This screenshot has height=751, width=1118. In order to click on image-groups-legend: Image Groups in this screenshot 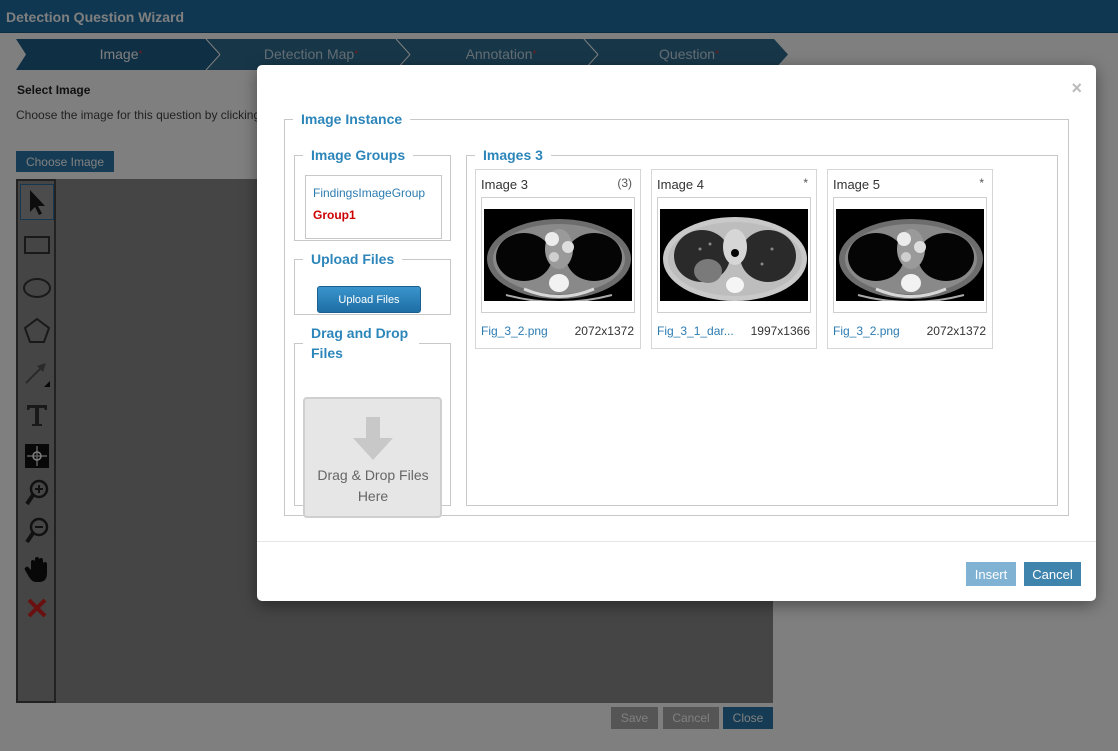, I will do `click(358, 155)`.